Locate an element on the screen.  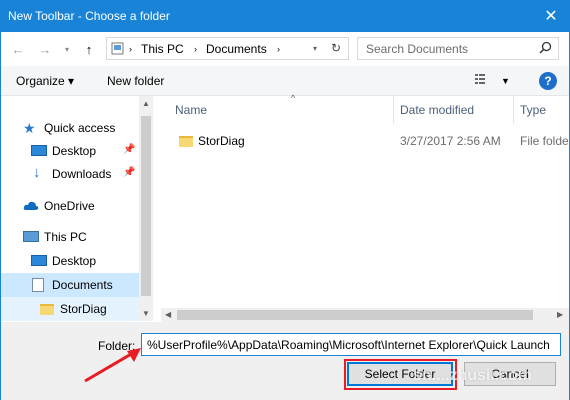
up-arrow-icon: ↑ is located at coordinates (89, 49).